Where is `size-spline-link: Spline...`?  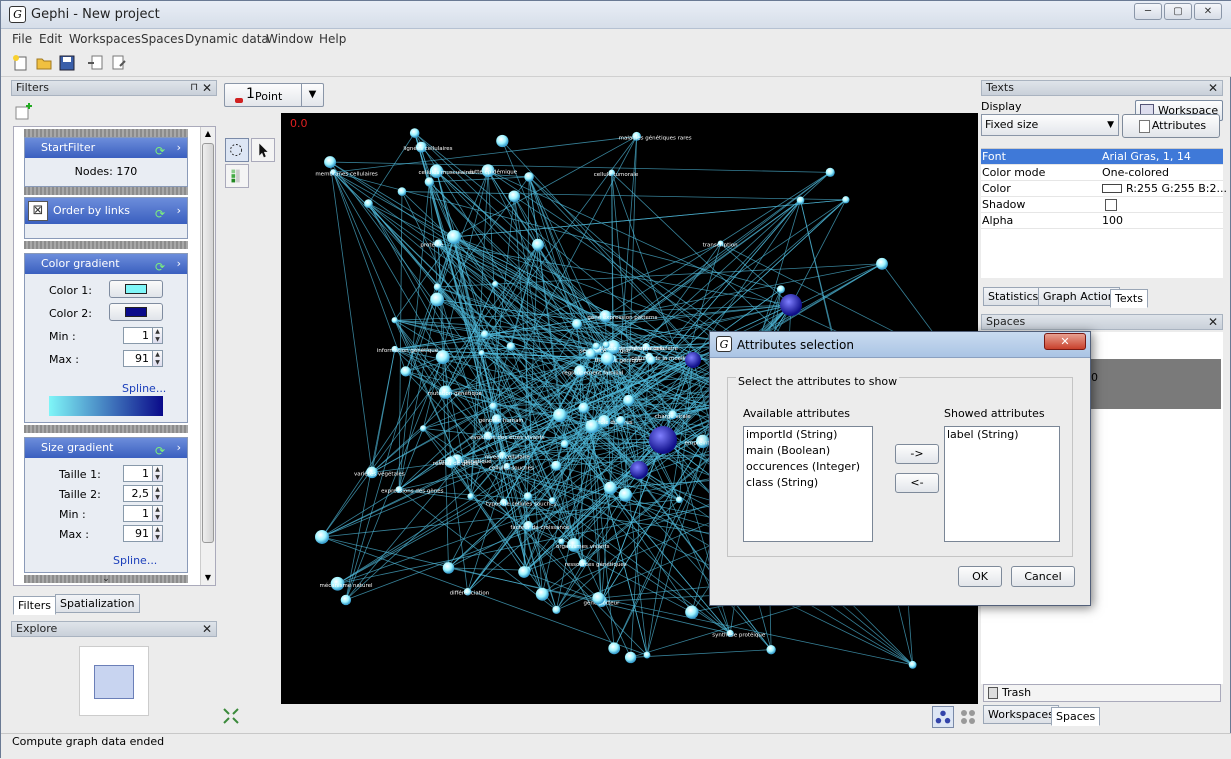
size-spline-link: Spline... is located at coordinates (135, 560).